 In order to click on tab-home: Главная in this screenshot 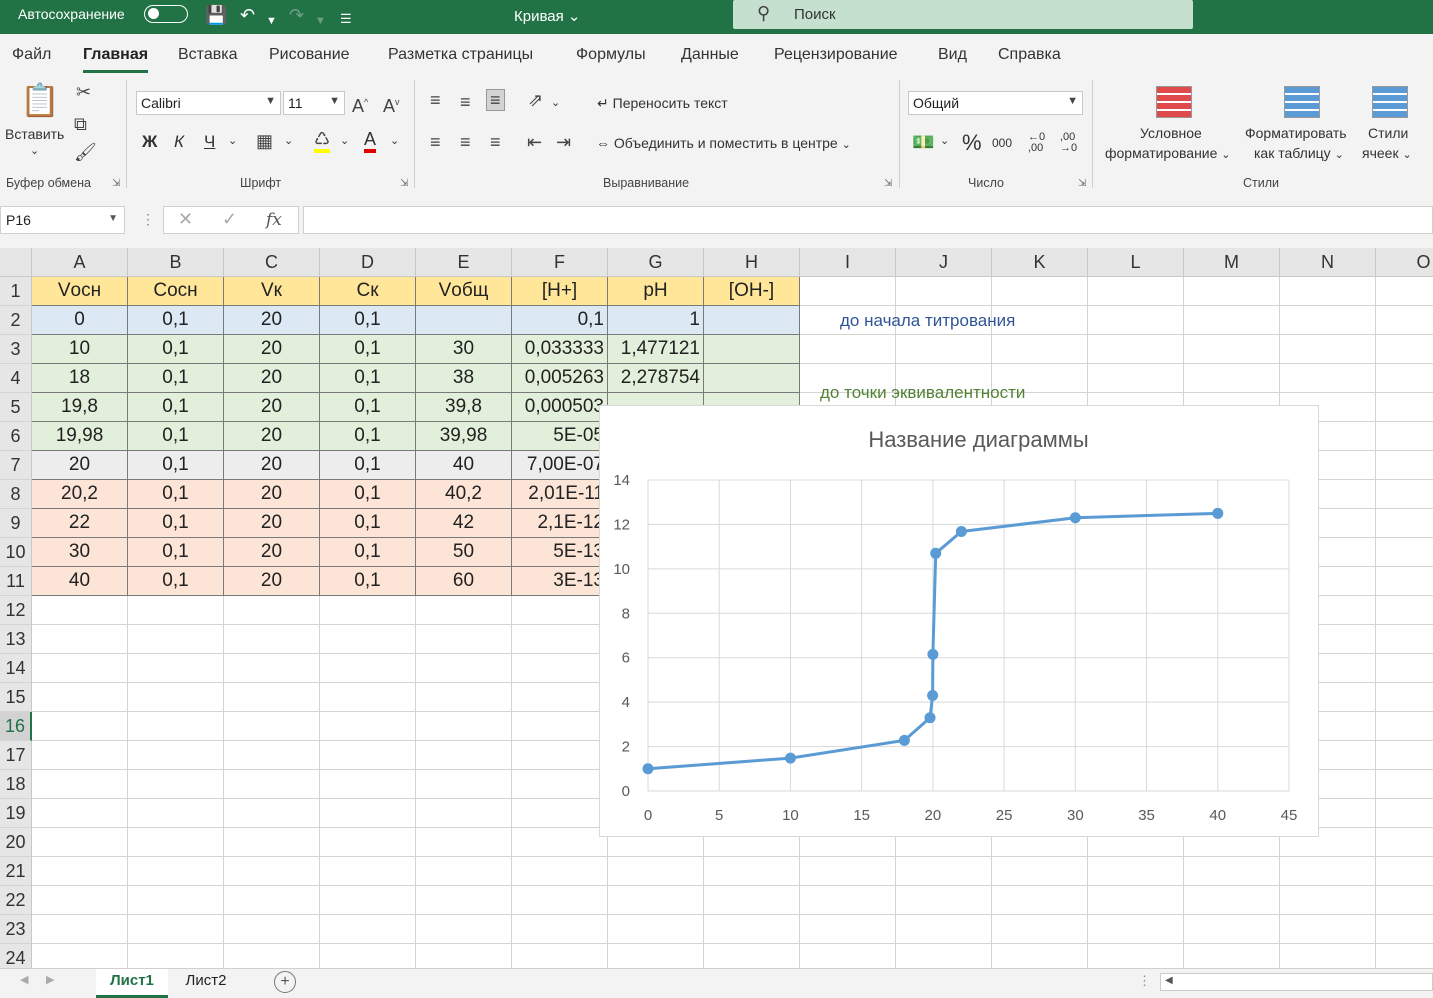, I will do `click(116, 59)`.